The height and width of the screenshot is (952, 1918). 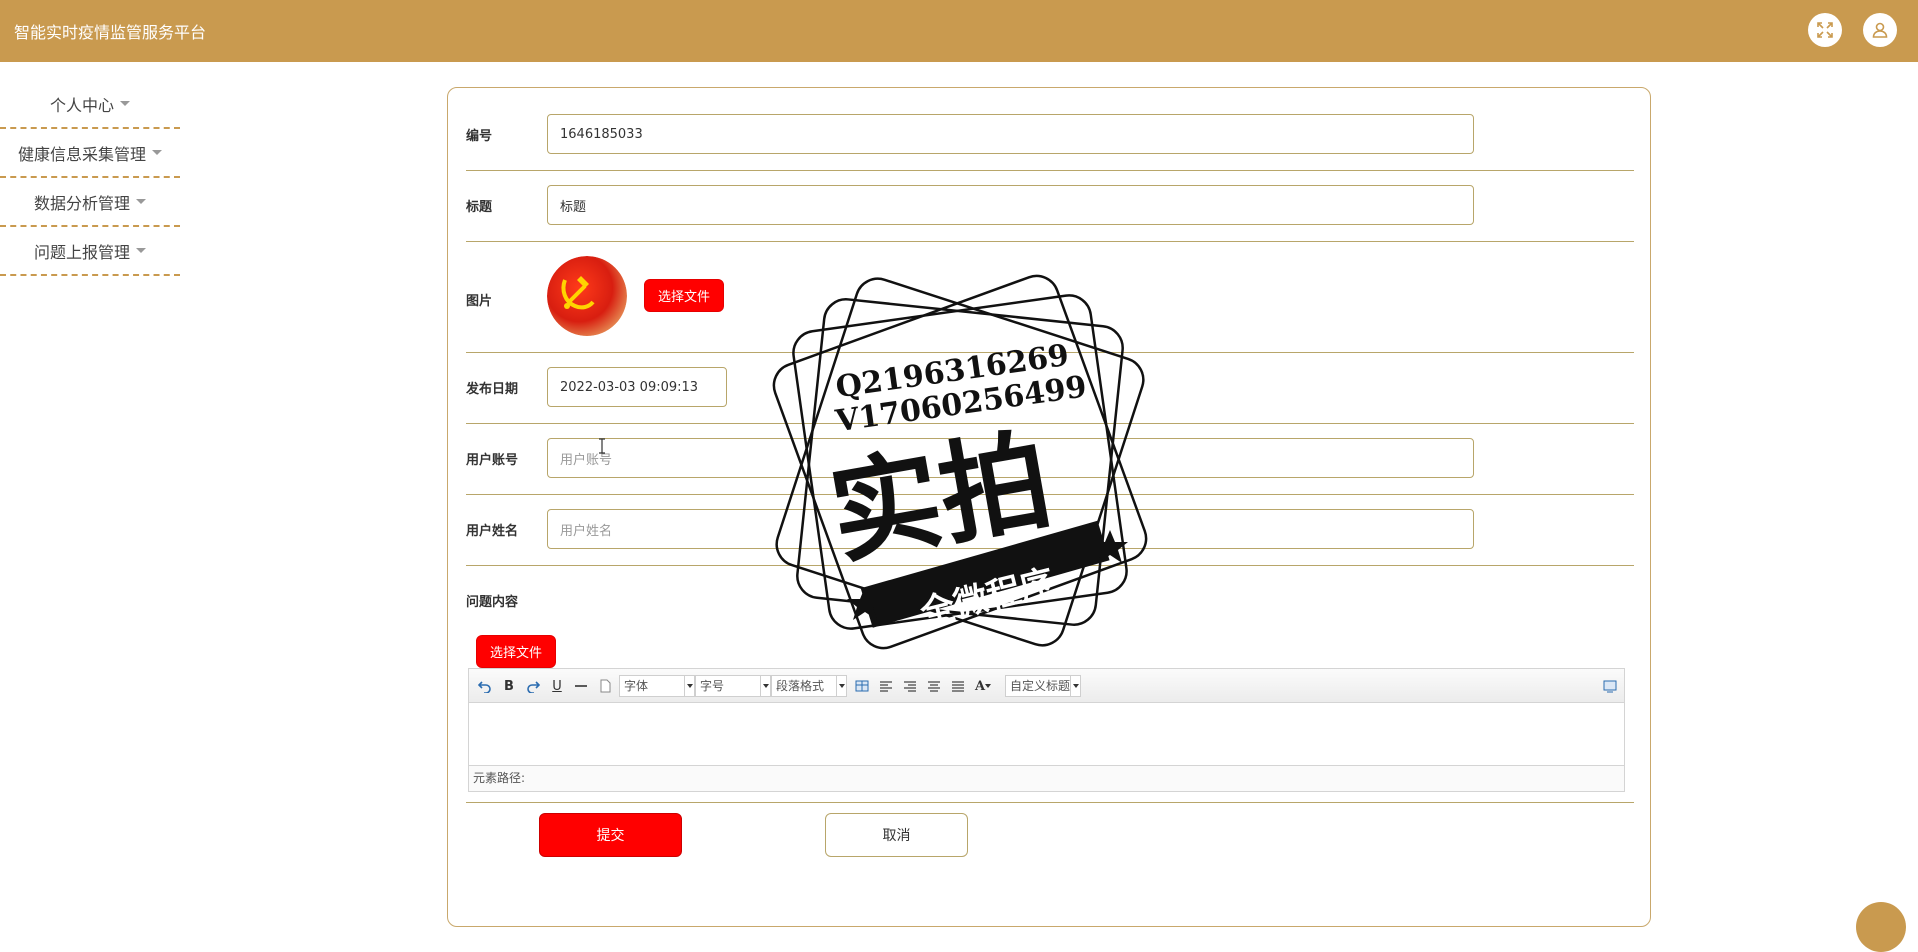 I want to click on sidebar-item-data-analysis: 数据分析管理, so click(x=90, y=202).